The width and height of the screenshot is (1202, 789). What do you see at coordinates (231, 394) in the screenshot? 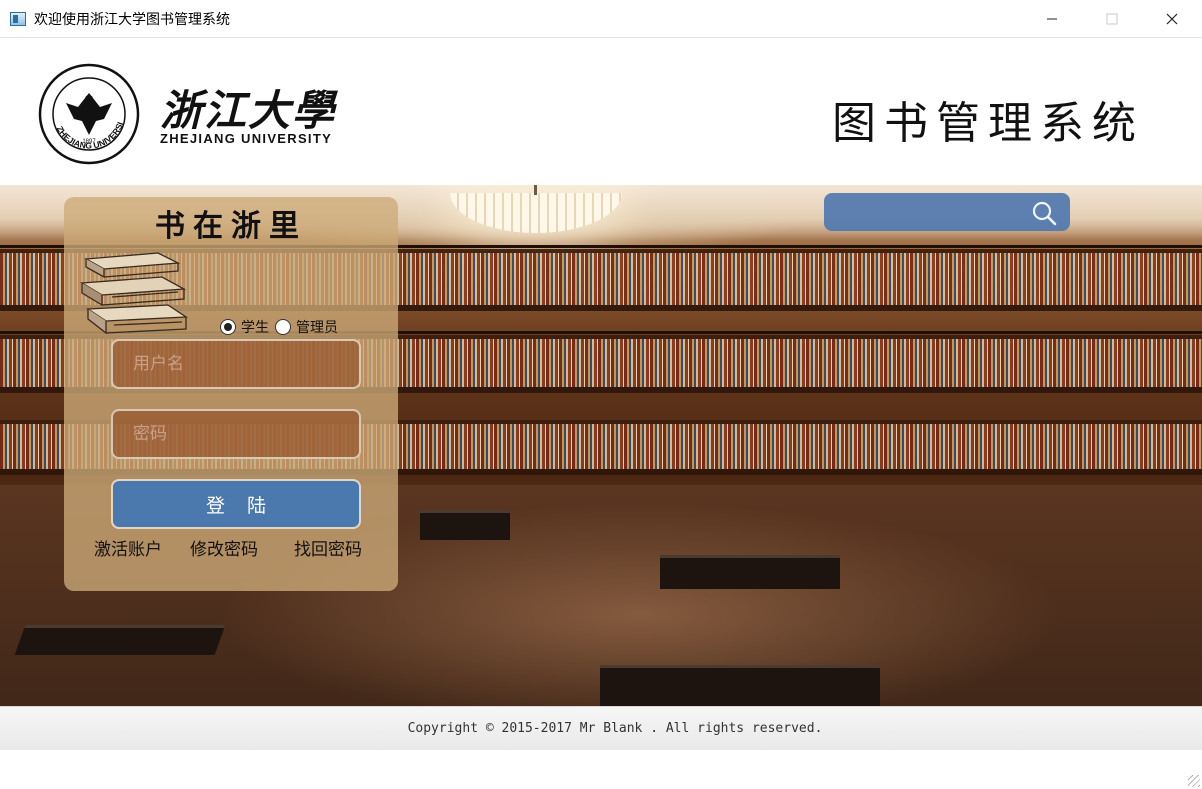
I see `login-panel: 书在浙里 学生 管理员 用户名 登陆 激活账户 修改密码 找回密码` at bounding box center [231, 394].